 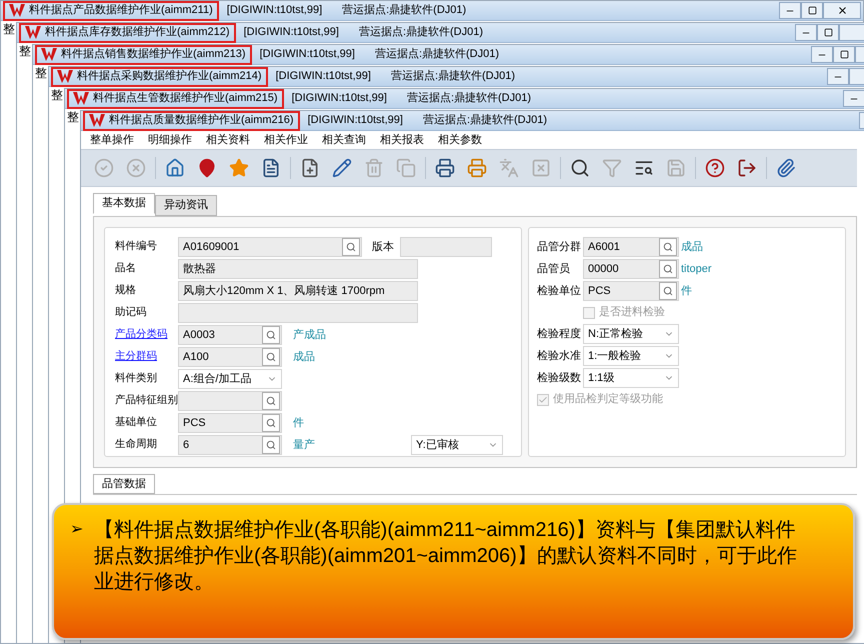 What do you see at coordinates (170, 140) in the screenshot?
I see `menu-item: 明细操作` at bounding box center [170, 140].